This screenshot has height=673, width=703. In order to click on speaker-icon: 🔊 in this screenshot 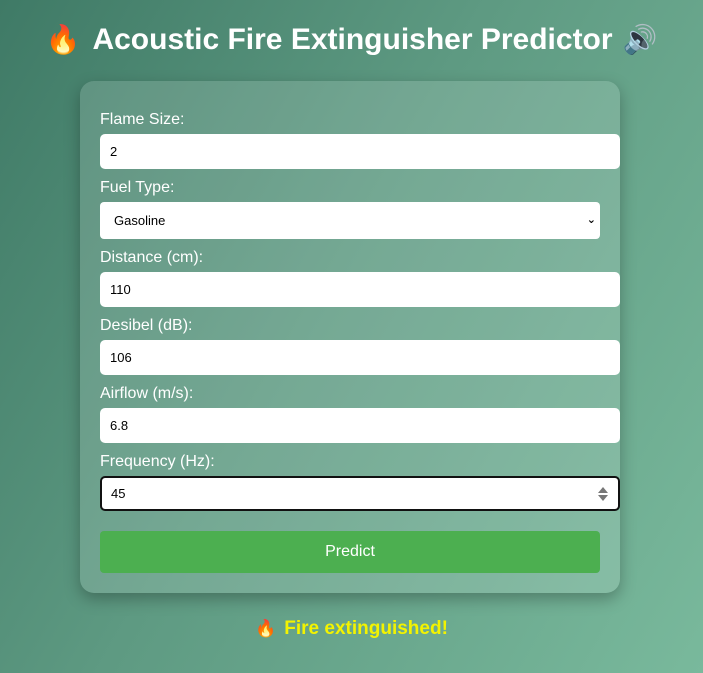, I will do `click(640, 40)`.